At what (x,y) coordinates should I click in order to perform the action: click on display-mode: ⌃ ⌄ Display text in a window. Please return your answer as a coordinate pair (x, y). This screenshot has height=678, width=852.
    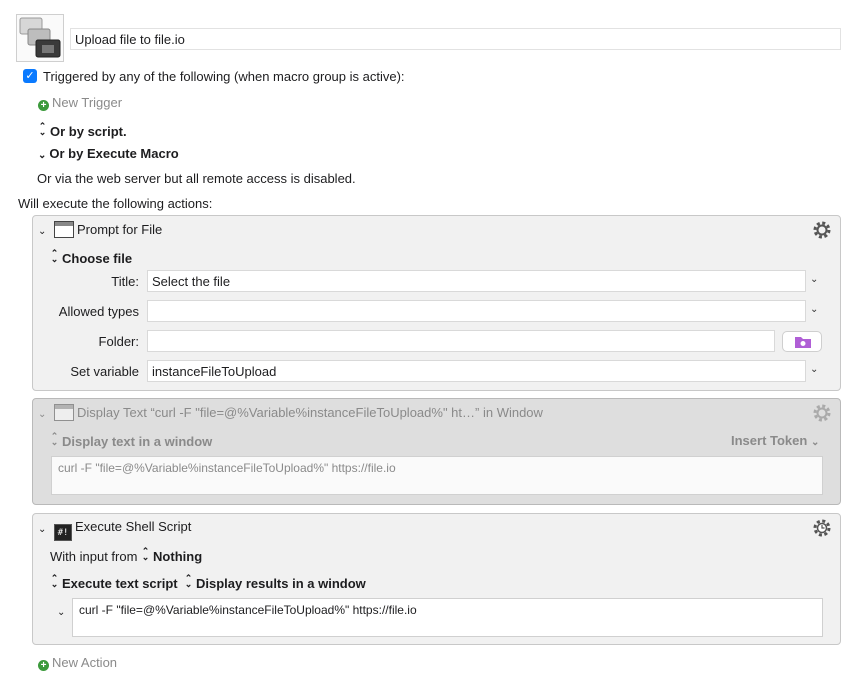
    Looking at the image, I should click on (131, 440).